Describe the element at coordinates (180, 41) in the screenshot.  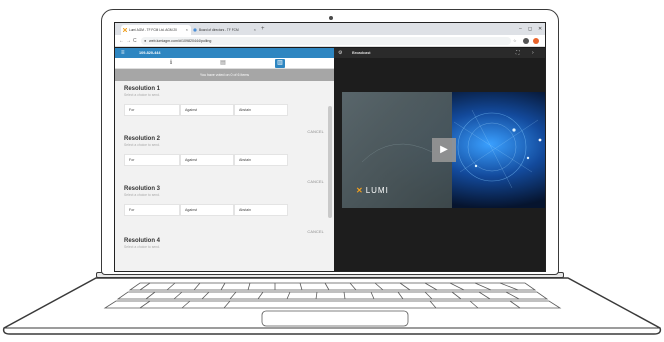
I see `url-text: web.lumiagm.com/#/109820444/polling` at that location.